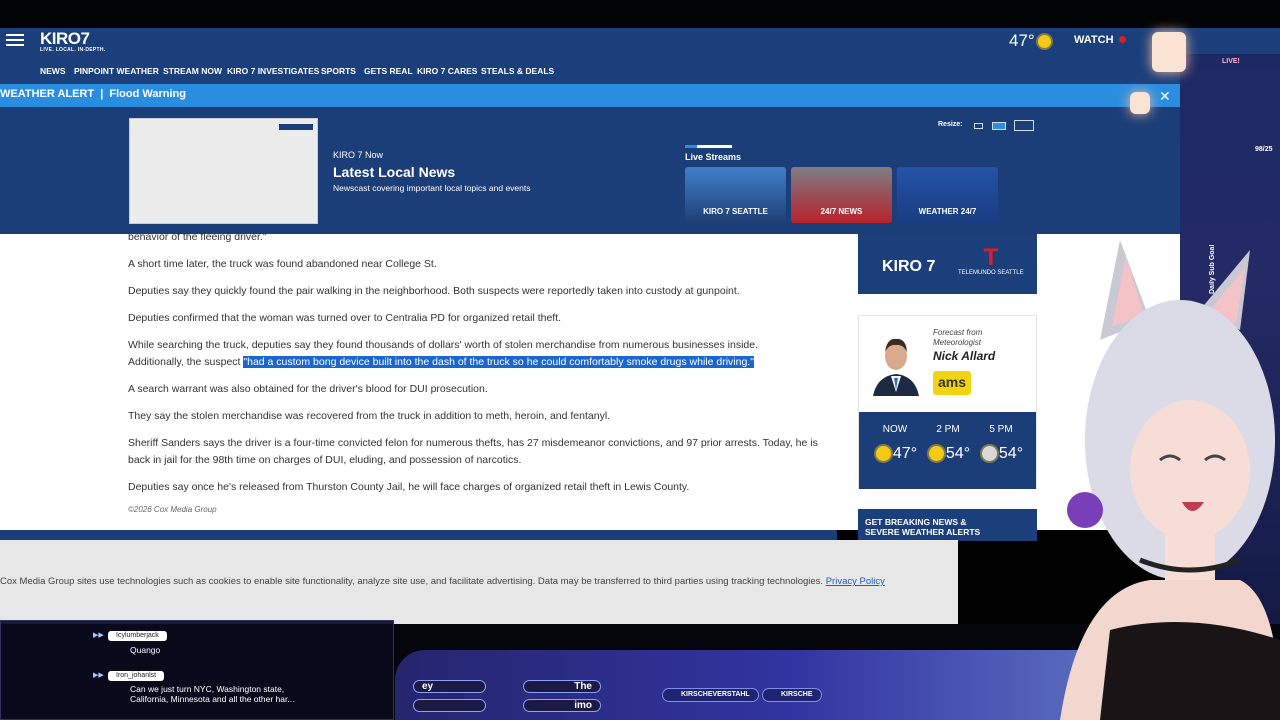 The height and width of the screenshot is (720, 1280). Describe the element at coordinates (950, 124) in the screenshot. I see `resize-label: Resize:` at that location.